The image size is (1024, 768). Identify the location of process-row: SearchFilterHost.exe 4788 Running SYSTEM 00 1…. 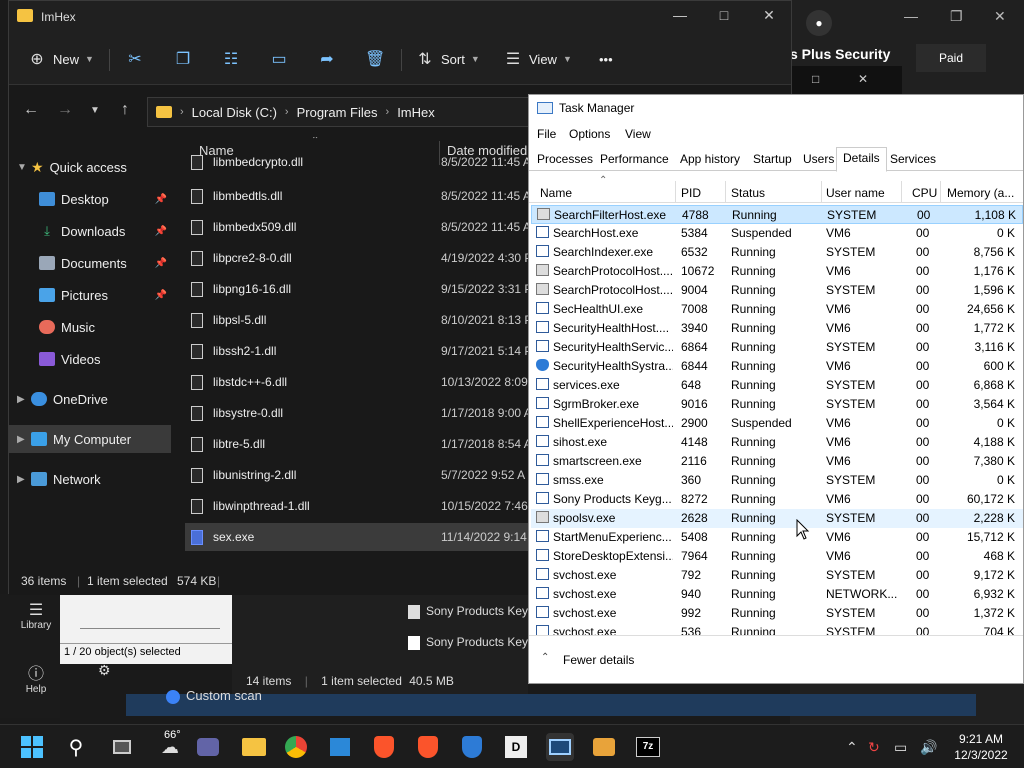
(777, 214).